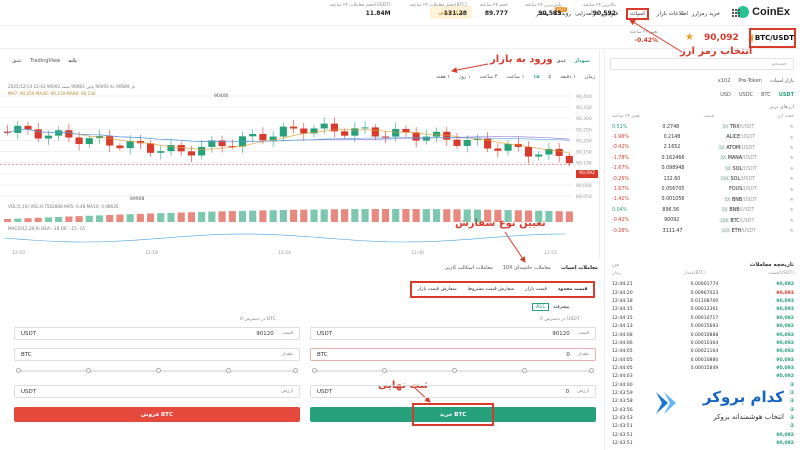 This screenshot has height=450, width=800. What do you see at coordinates (704, 318) in the screenshot?
I see `trade-amount: 0.00010717` at bounding box center [704, 318].